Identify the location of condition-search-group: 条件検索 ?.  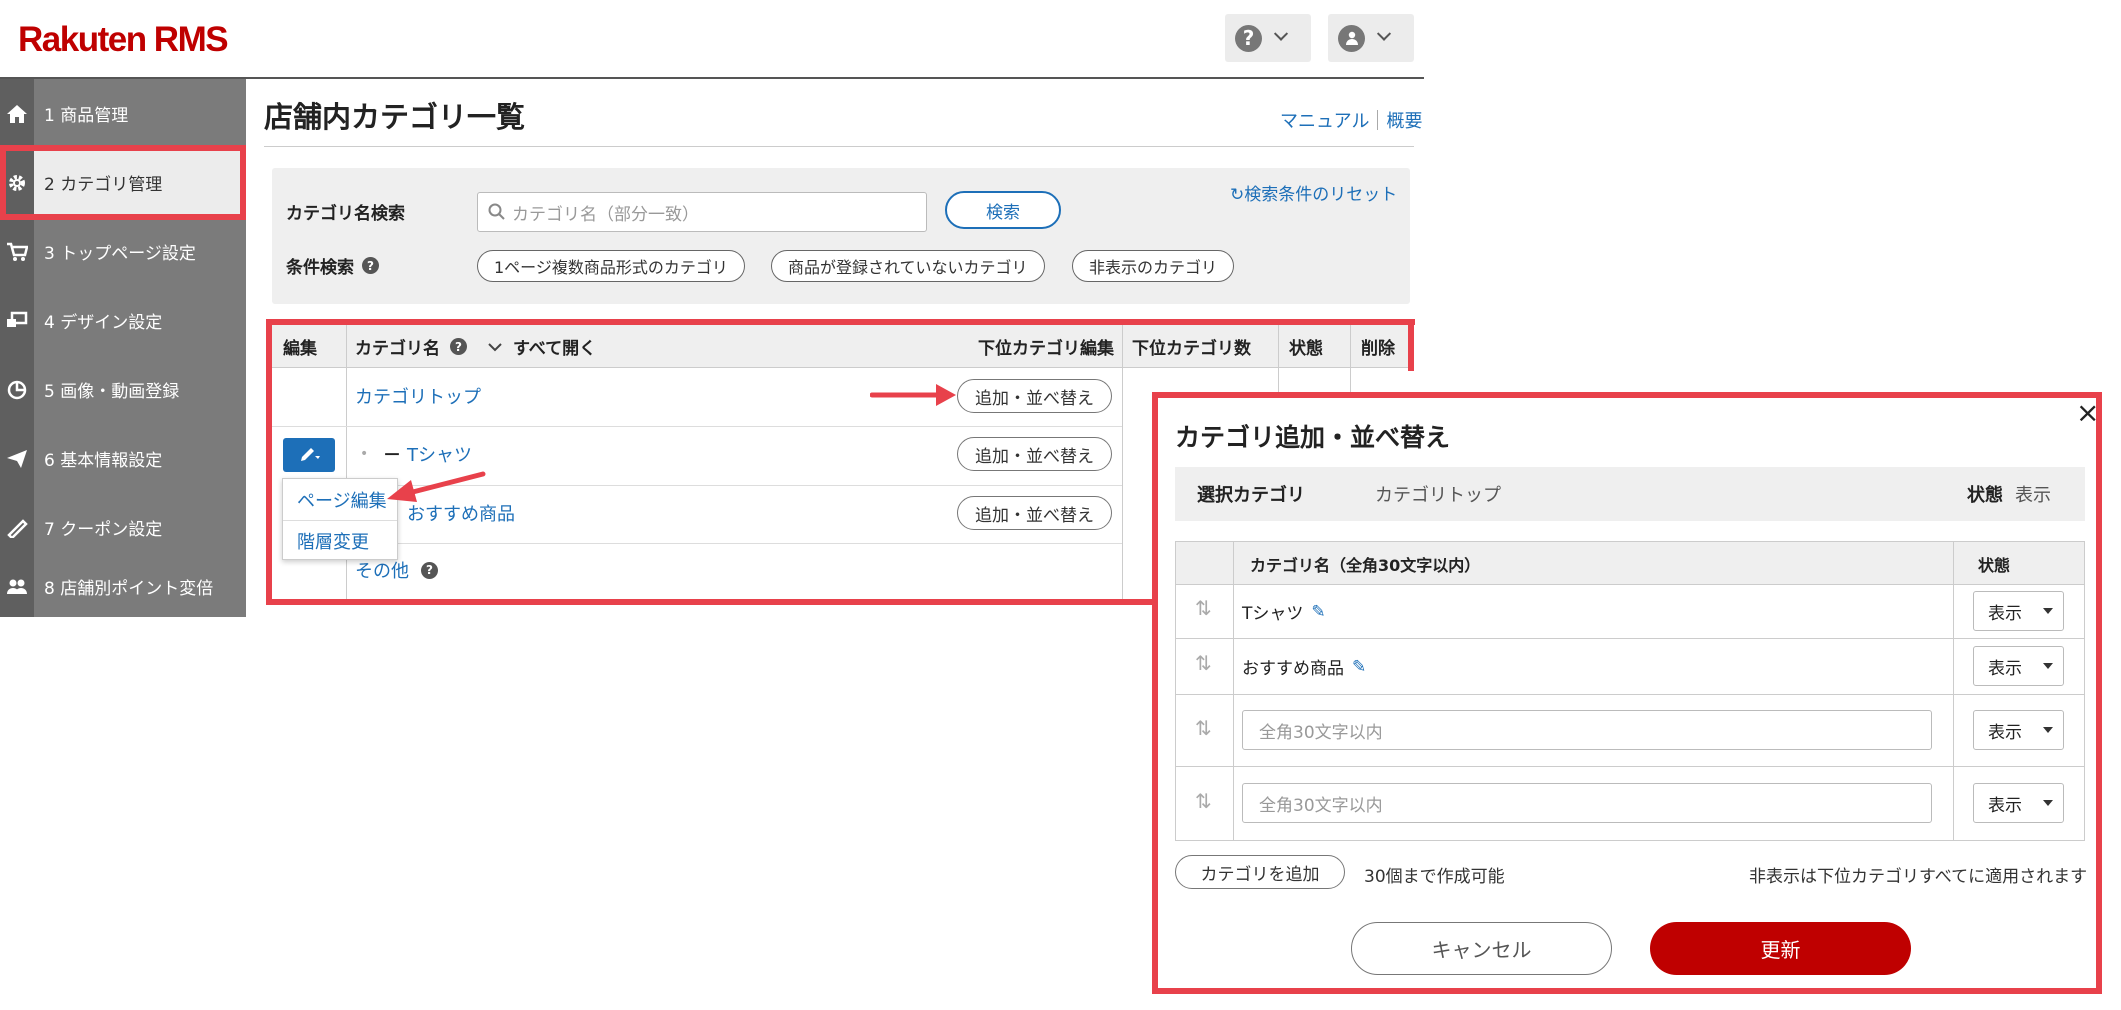
(332, 265).